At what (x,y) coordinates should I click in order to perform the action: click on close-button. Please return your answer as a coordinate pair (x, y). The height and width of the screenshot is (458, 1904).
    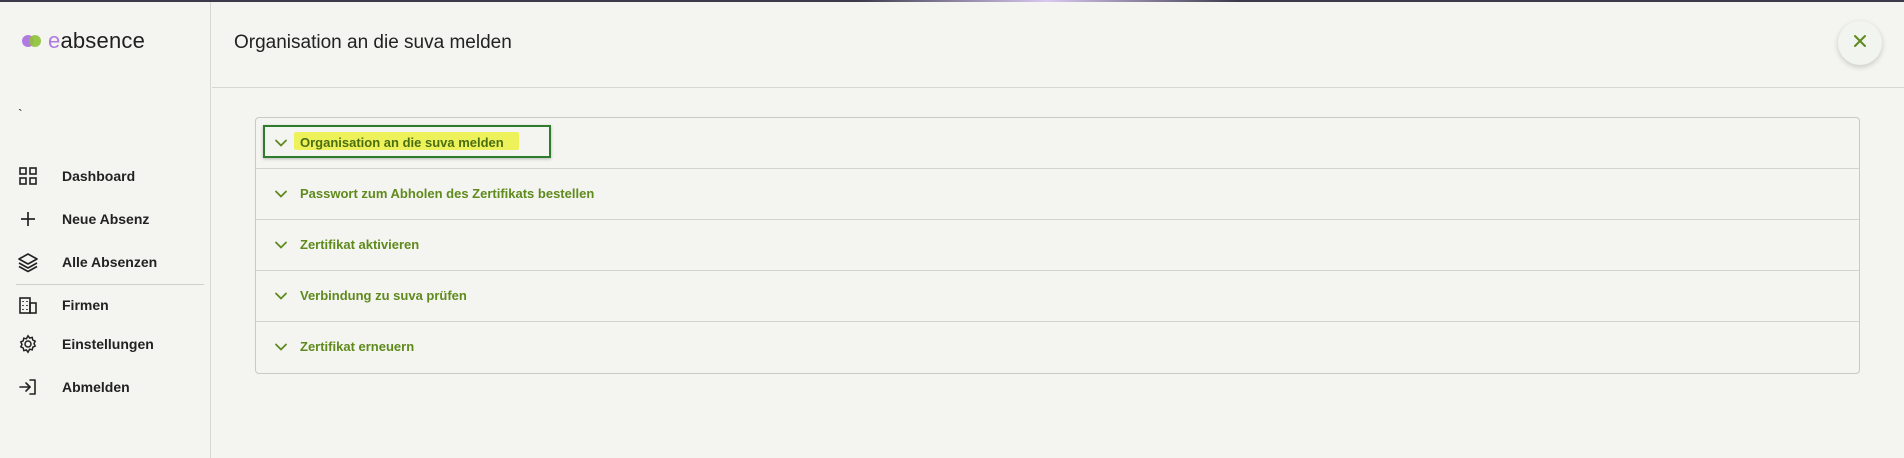
    Looking at the image, I should click on (1860, 43).